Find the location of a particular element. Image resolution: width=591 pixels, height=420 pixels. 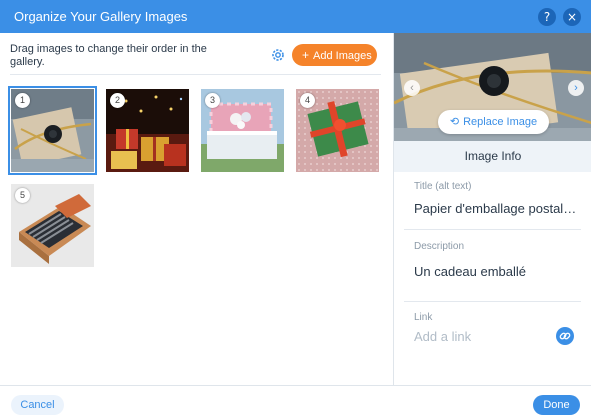

thumbnail-number: 3 is located at coordinates (212, 100).